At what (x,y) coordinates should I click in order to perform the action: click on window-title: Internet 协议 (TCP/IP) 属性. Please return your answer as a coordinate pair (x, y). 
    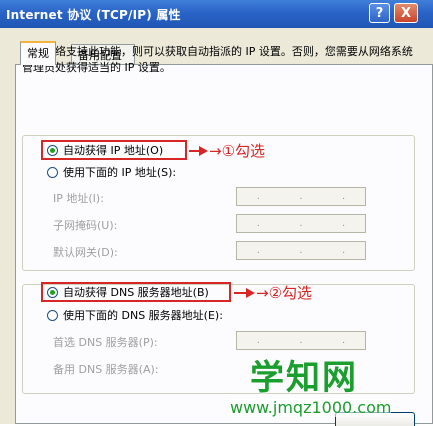
    Looking at the image, I should click on (93, 15).